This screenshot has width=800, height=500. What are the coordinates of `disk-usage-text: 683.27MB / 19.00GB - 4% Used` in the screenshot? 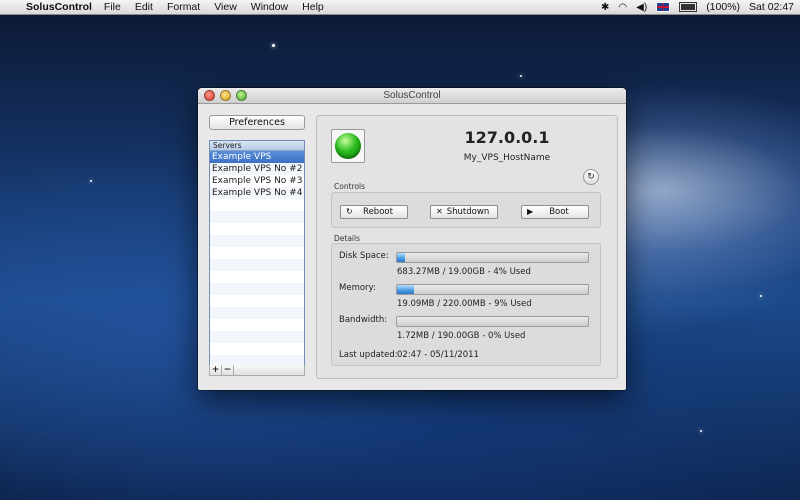 It's located at (464, 272).